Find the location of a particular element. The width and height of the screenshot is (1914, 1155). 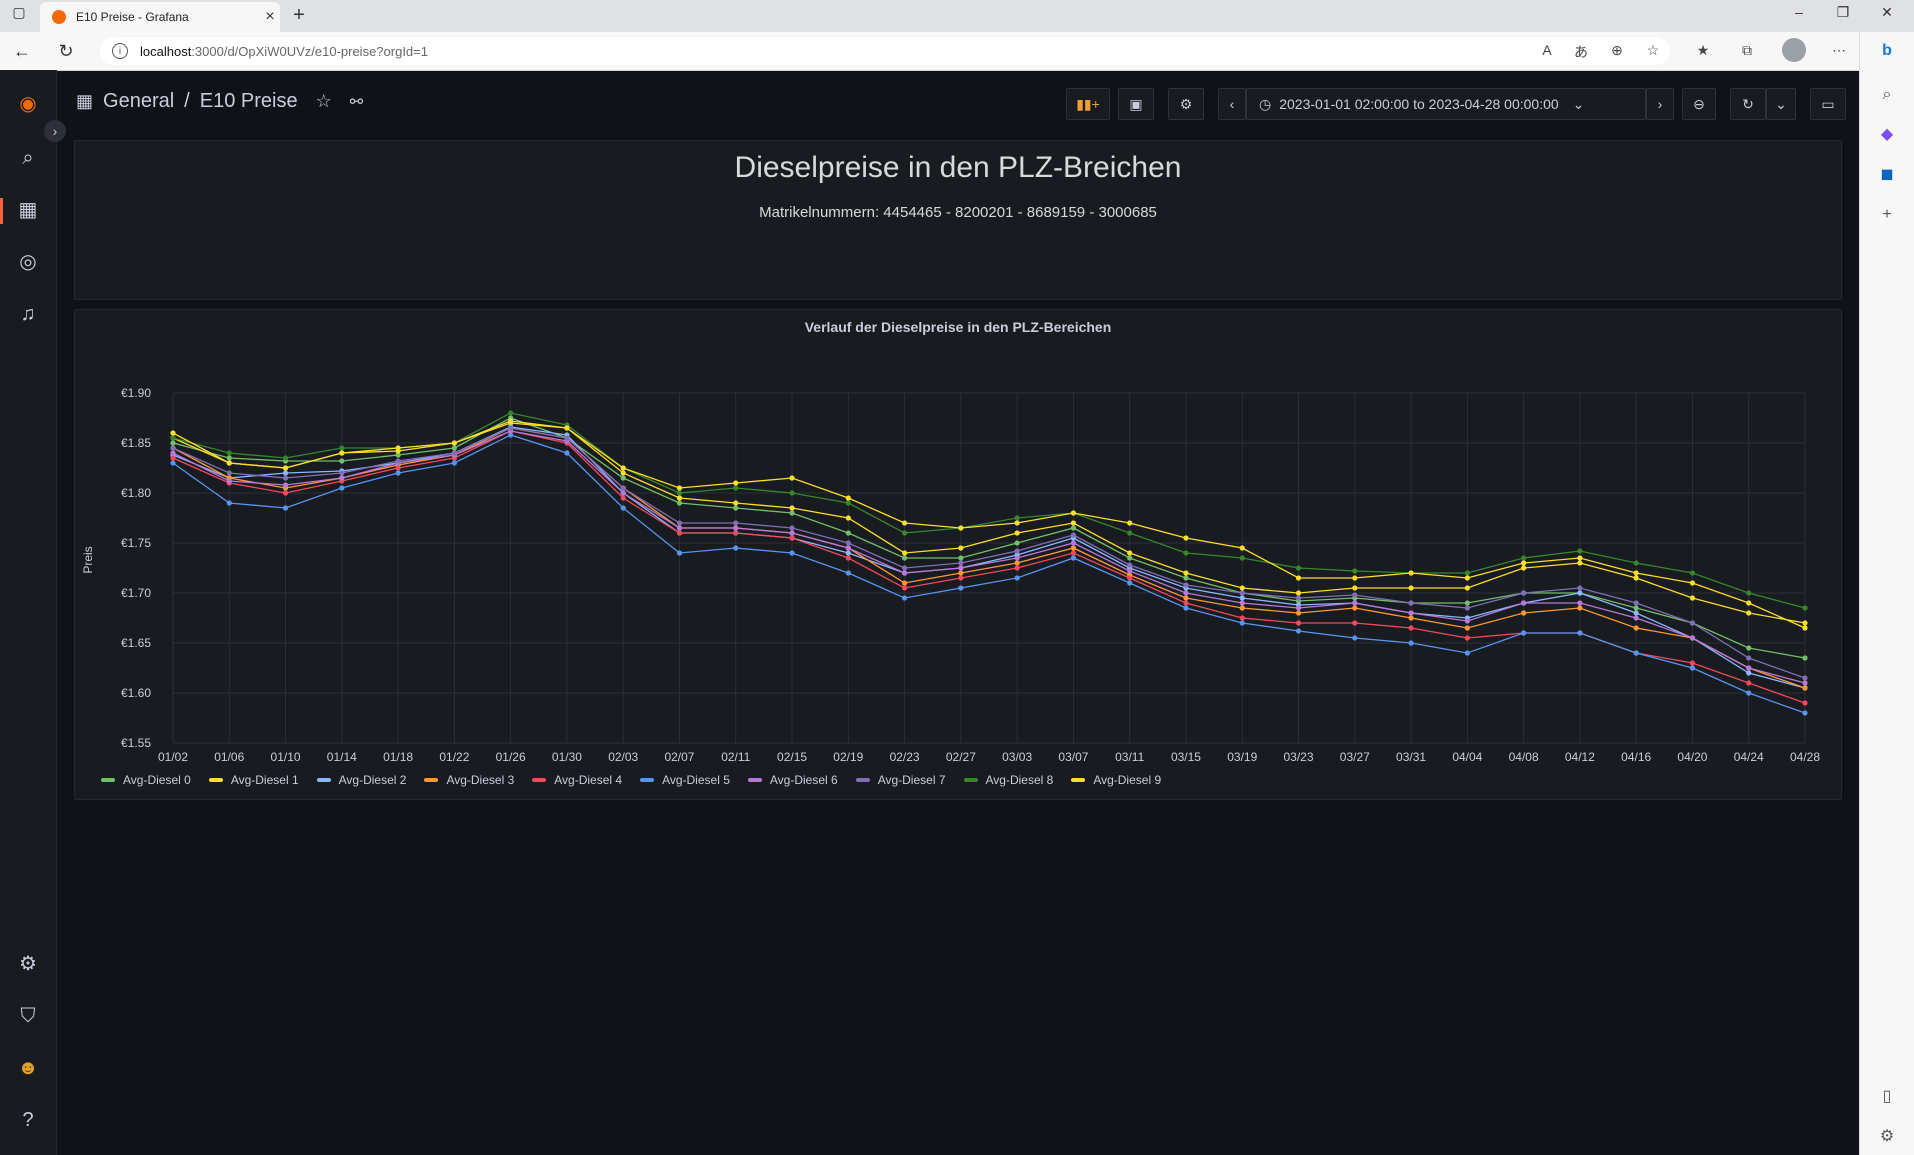

settings-icon: ⚙ is located at coordinates (1887, 1137).